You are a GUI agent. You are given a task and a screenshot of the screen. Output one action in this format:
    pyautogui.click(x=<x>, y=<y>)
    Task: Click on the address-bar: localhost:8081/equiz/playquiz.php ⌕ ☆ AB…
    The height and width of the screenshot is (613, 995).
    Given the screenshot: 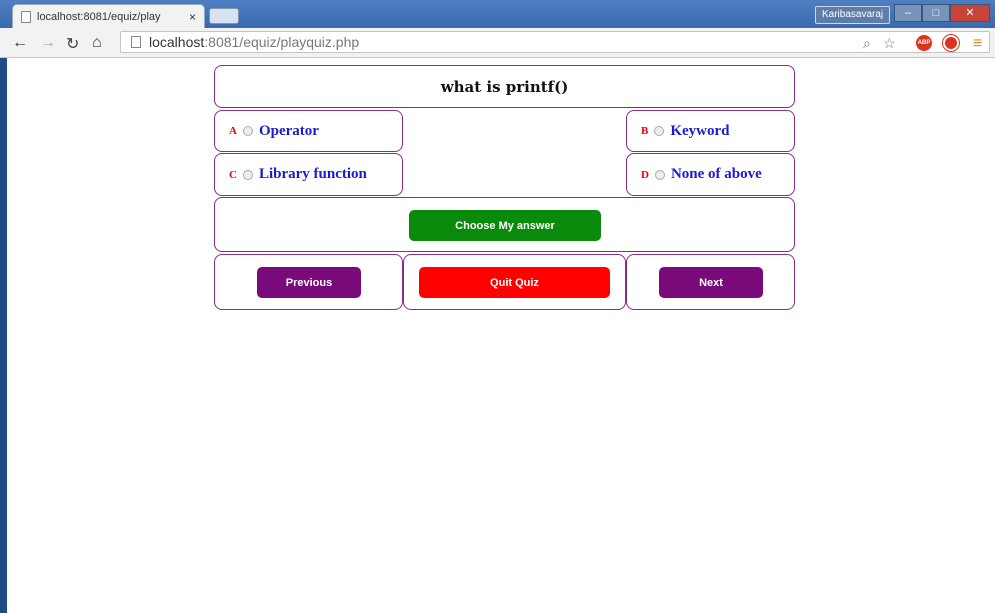 What is the action you would take?
    pyautogui.click(x=555, y=42)
    